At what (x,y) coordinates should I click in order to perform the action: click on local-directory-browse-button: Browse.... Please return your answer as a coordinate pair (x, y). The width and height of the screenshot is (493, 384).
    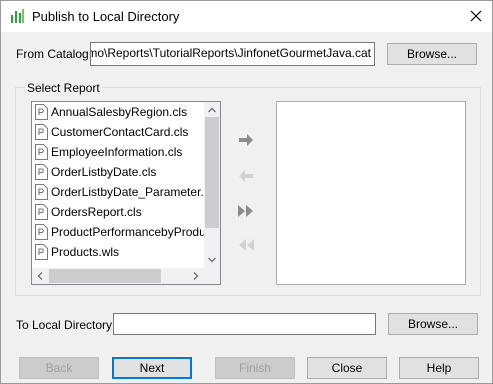
    Looking at the image, I should click on (433, 324).